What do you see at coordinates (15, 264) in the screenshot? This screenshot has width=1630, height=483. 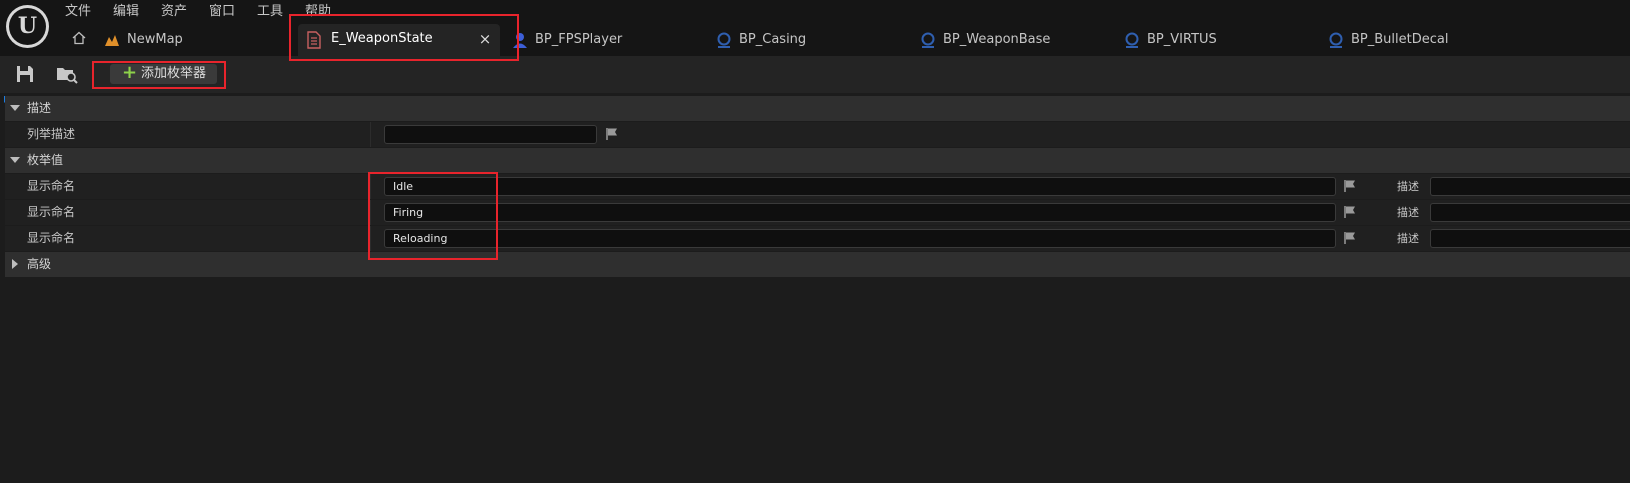 I see `chevron-right-icon` at bounding box center [15, 264].